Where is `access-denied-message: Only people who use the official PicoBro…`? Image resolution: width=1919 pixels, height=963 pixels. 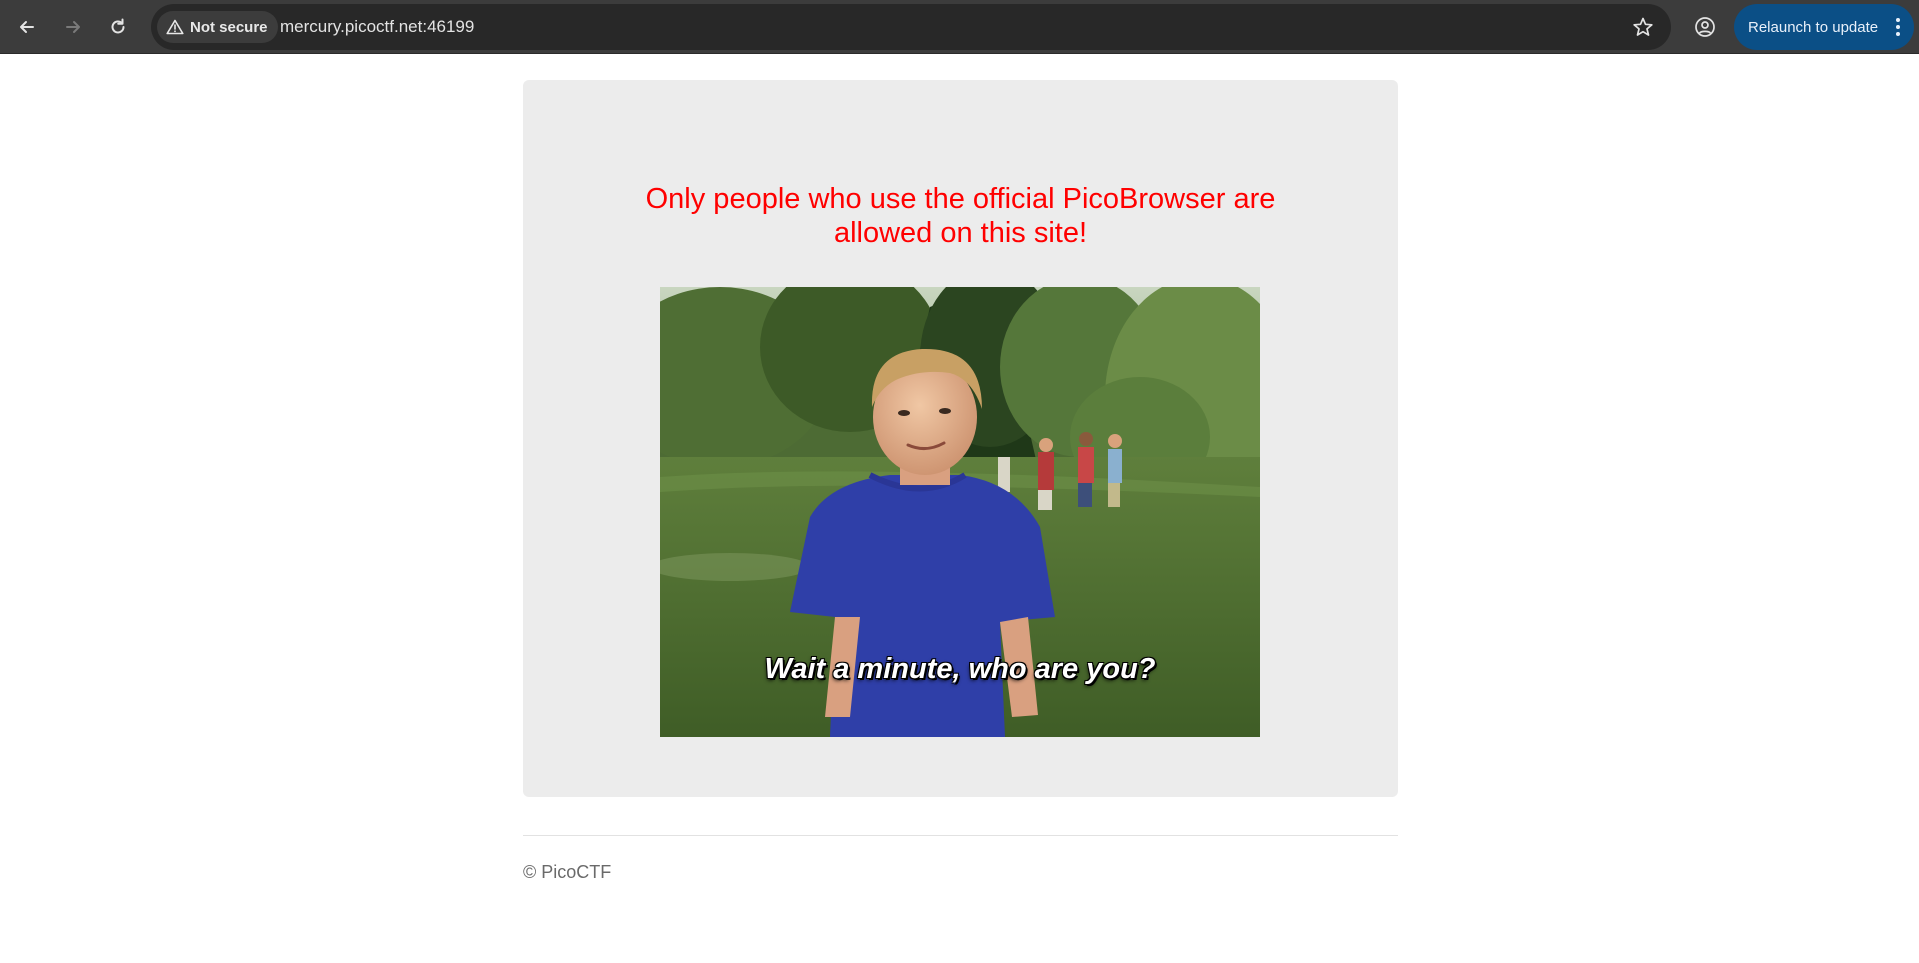
access-denied-message: Only people who use the official PicoBro… is located at coordinates (960, 216).